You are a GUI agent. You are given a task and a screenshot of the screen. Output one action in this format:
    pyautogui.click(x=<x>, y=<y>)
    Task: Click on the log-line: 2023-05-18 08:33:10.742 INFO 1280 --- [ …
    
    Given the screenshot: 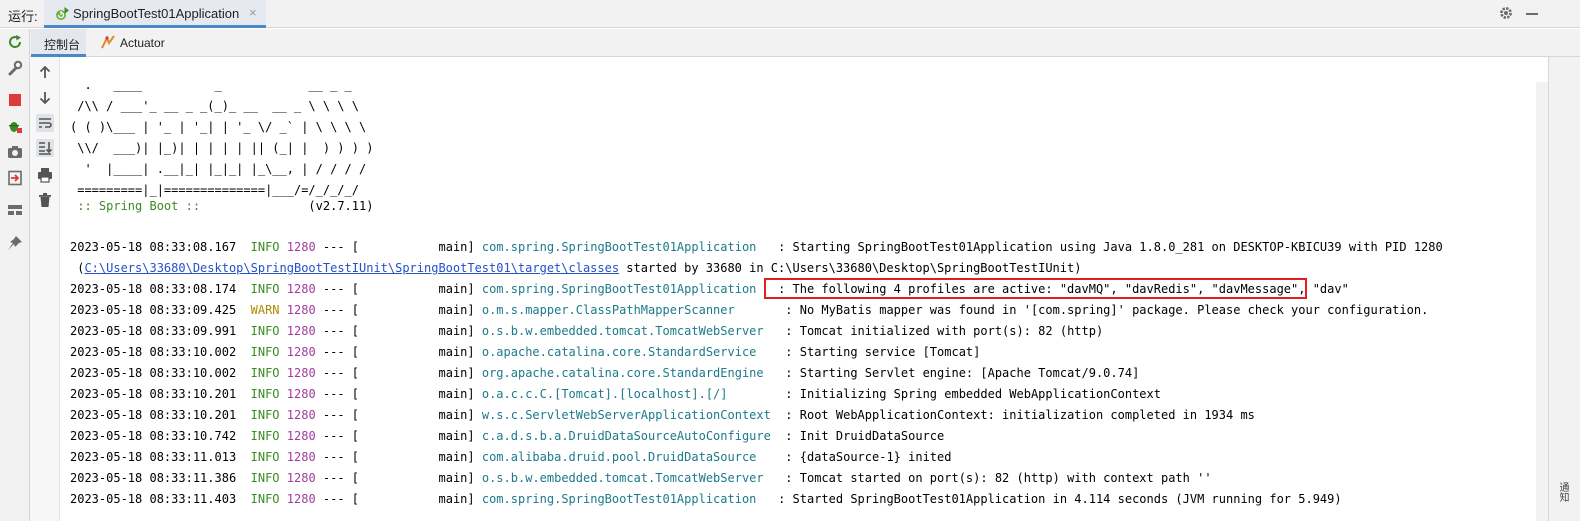 What is the action you would take?
    pyautogui.click(x=507, y=436)
    